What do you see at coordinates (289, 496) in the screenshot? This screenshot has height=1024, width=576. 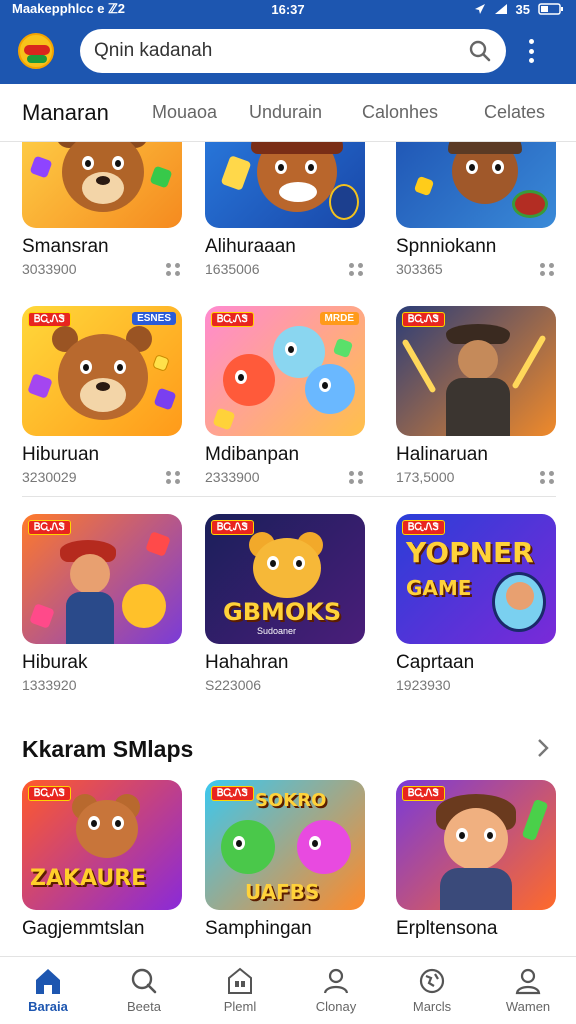 I see `row-divider` at bounding box center [289, 496].